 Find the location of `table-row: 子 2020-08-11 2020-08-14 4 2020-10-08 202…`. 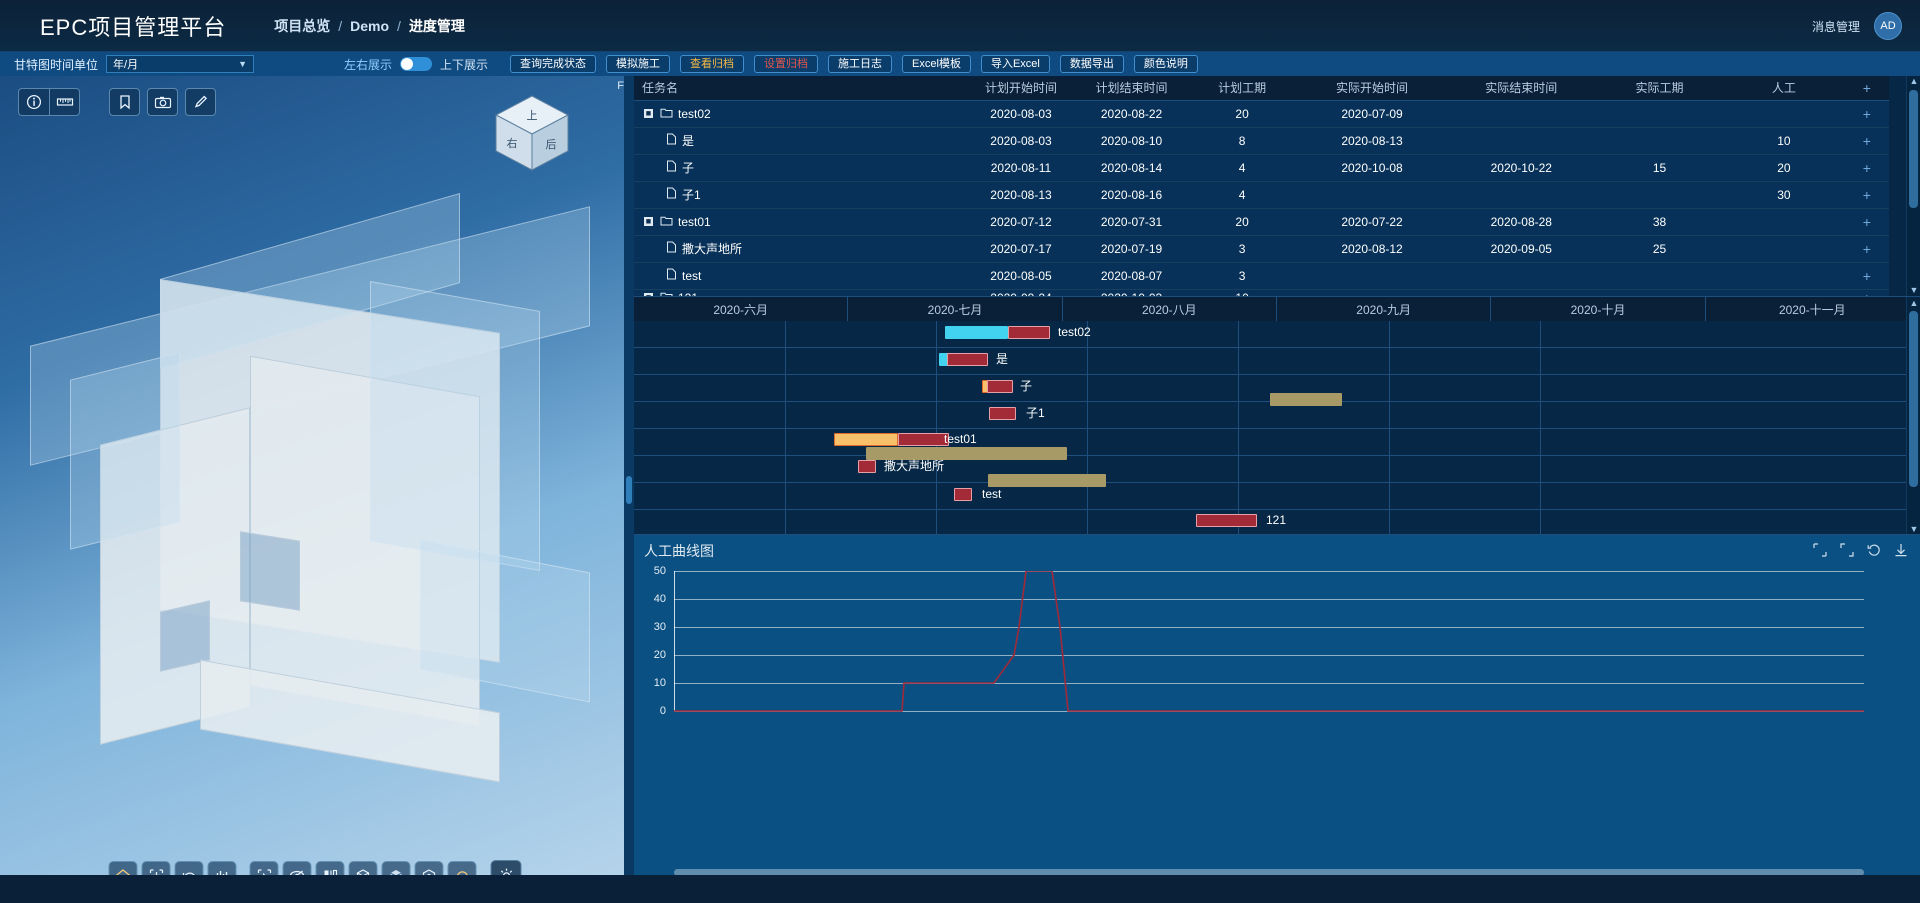

table-row: 子 2020-08-11 2020-08-14 4 2020-10-08 202… is located at coordinates (1261, 168).